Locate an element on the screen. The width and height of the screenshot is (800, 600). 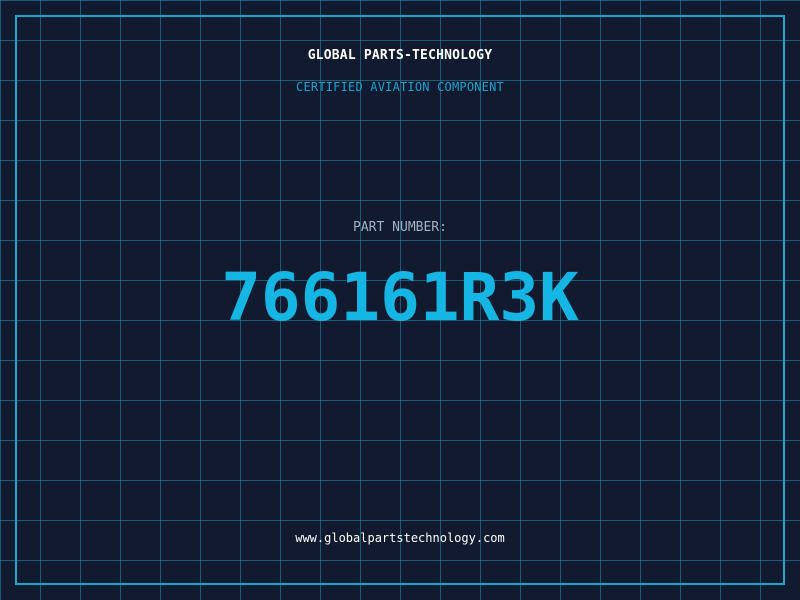
website-url: www.globalpartstechnology.com is located at coordinates (400, 538).